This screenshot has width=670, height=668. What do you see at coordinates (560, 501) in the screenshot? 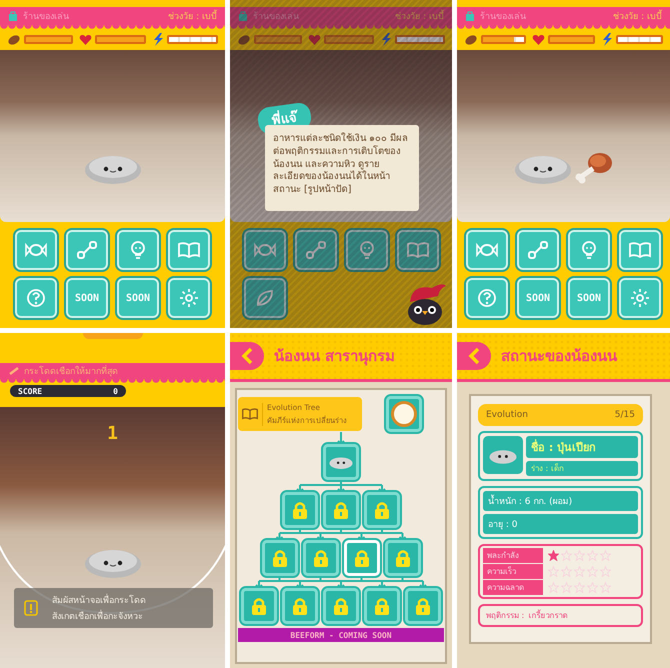
I see `pet-weight: น้ำหนัก : 6 กก. (ผอม)` at bounding box center [560, 501].